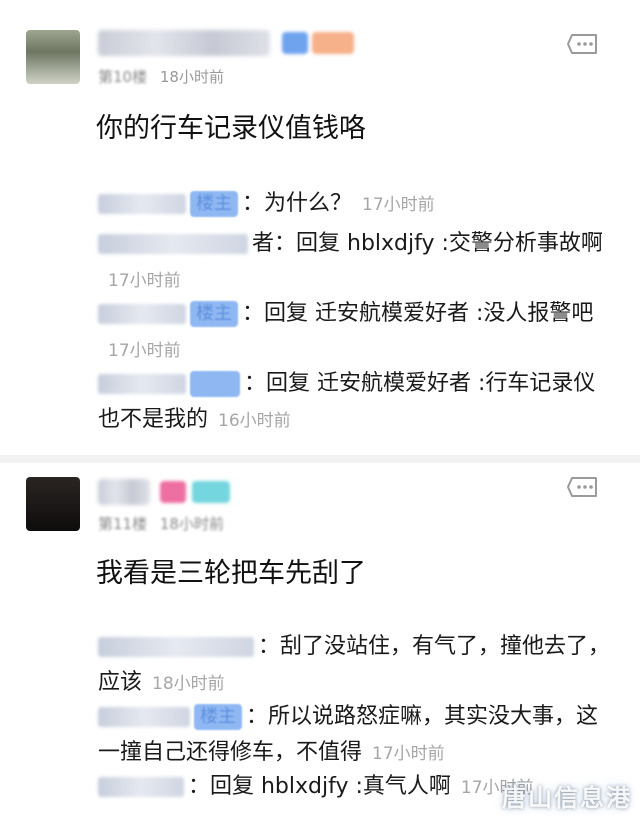 Image resolution: width=640 pixels, height=821 pixels. Describe the element at coordinates (173, 492) in the screenshot. I see `gender-badge` at that location.